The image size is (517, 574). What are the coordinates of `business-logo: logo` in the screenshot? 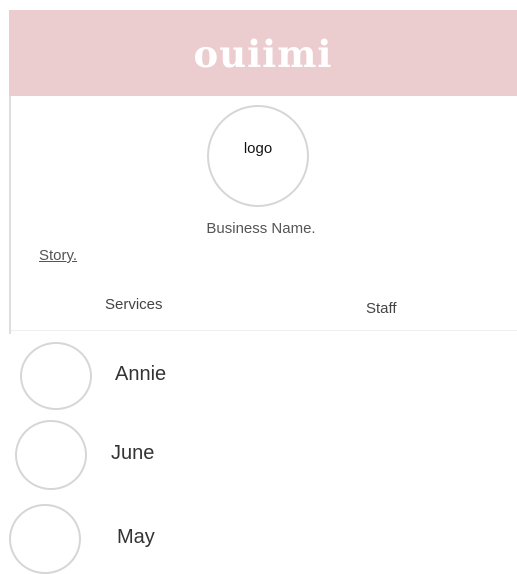 It's located at (258, 156).